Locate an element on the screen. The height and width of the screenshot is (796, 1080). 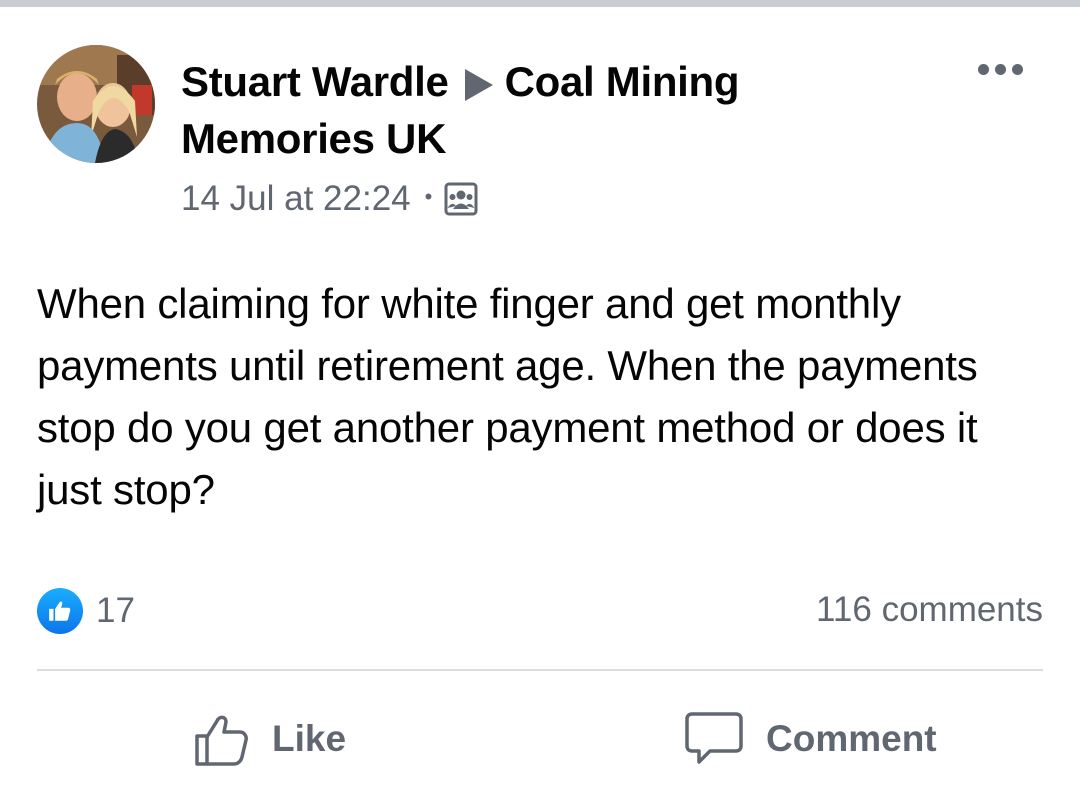
avatar is located at coordinates (96, 104).